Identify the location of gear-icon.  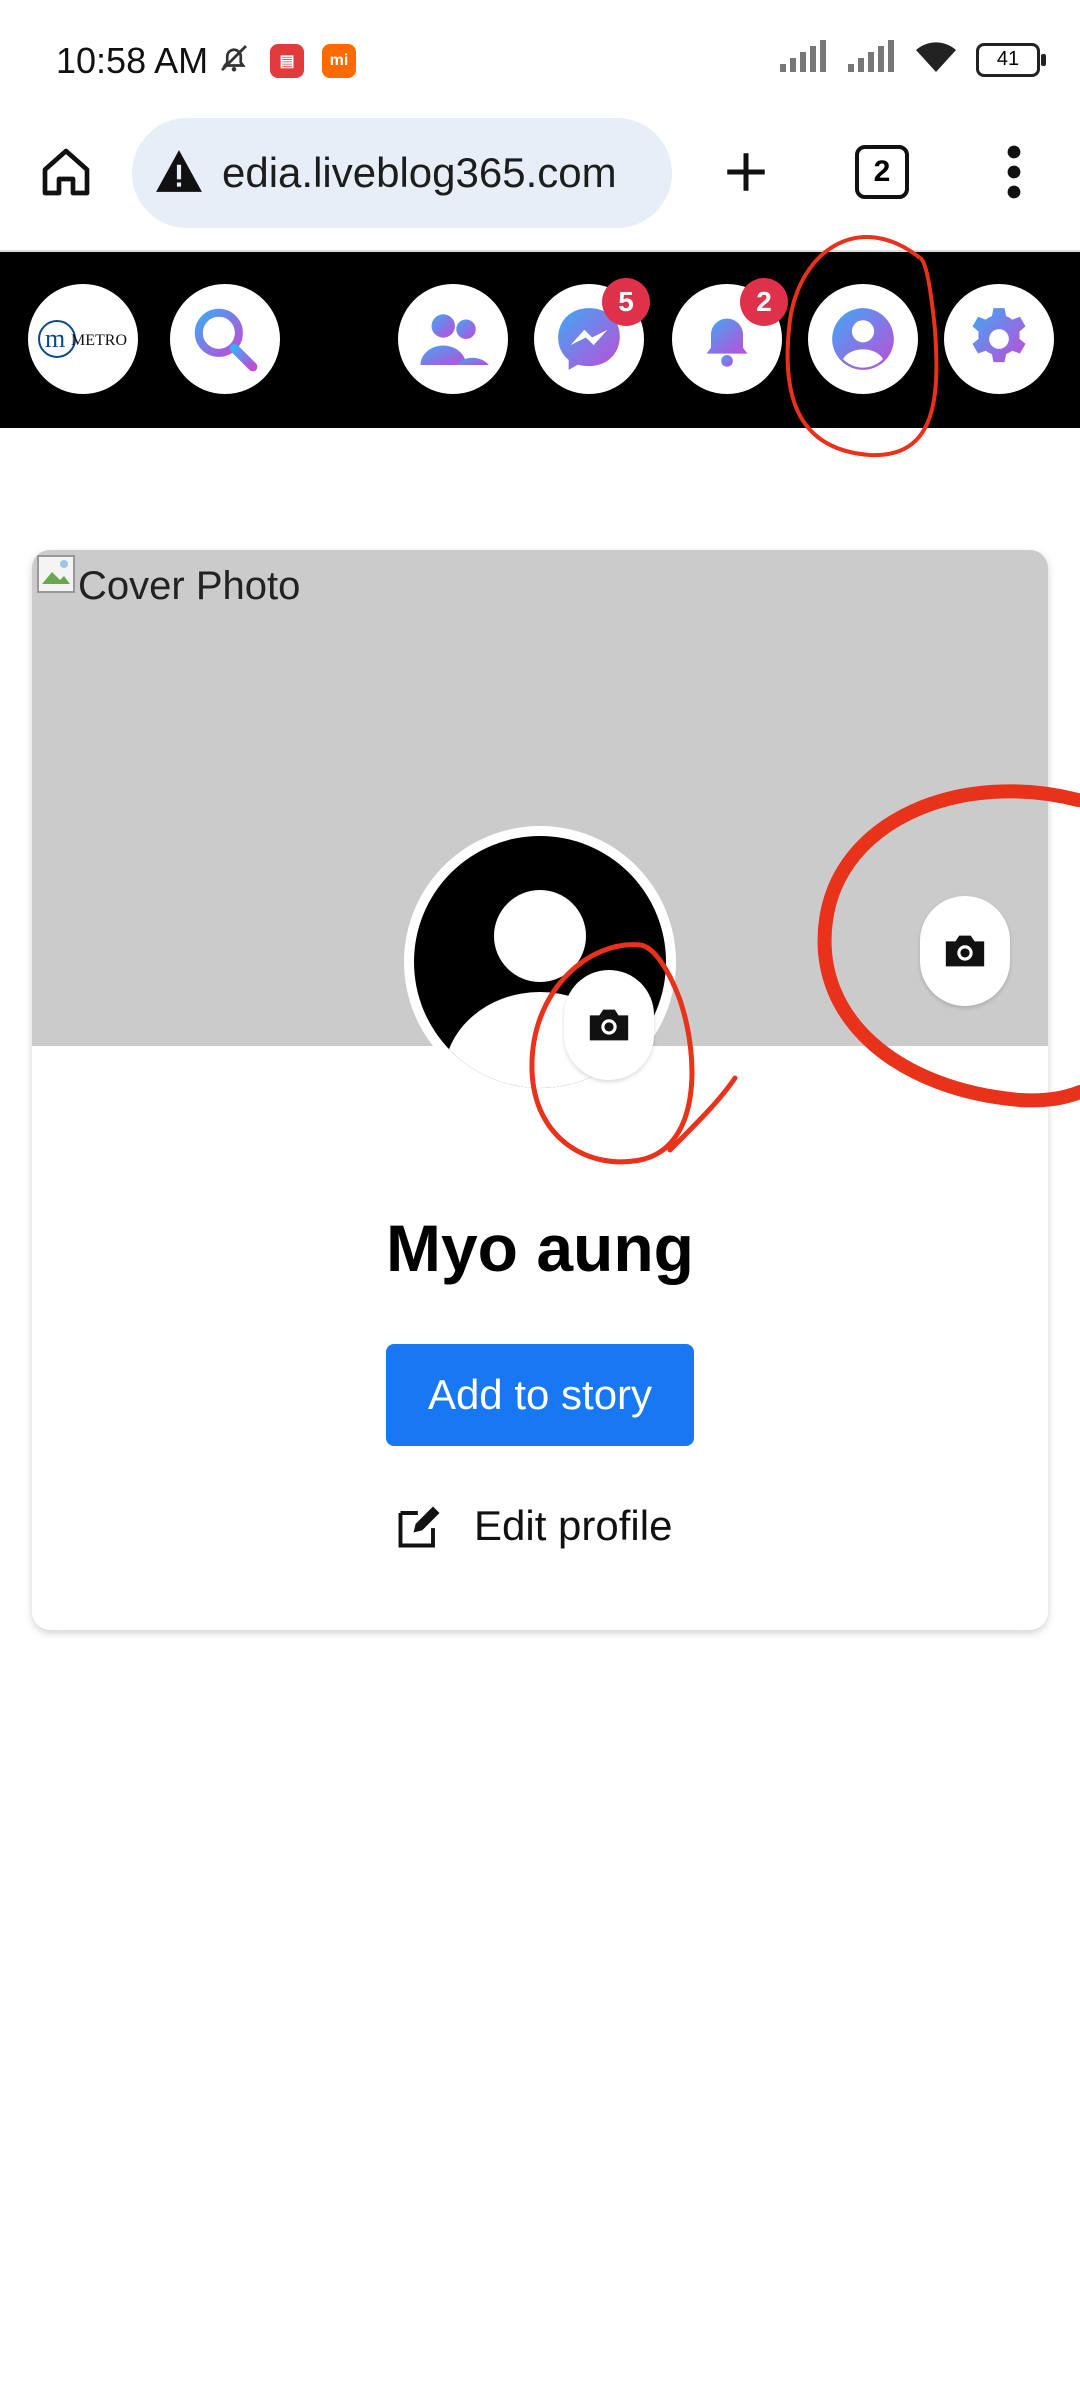
(999, 335).